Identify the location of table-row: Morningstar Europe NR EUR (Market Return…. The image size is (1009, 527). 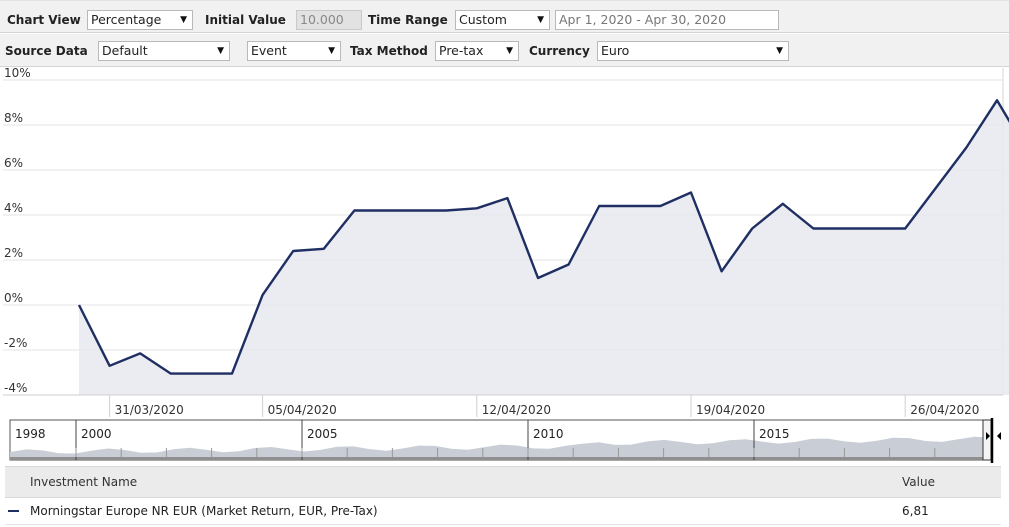
(503, 511).